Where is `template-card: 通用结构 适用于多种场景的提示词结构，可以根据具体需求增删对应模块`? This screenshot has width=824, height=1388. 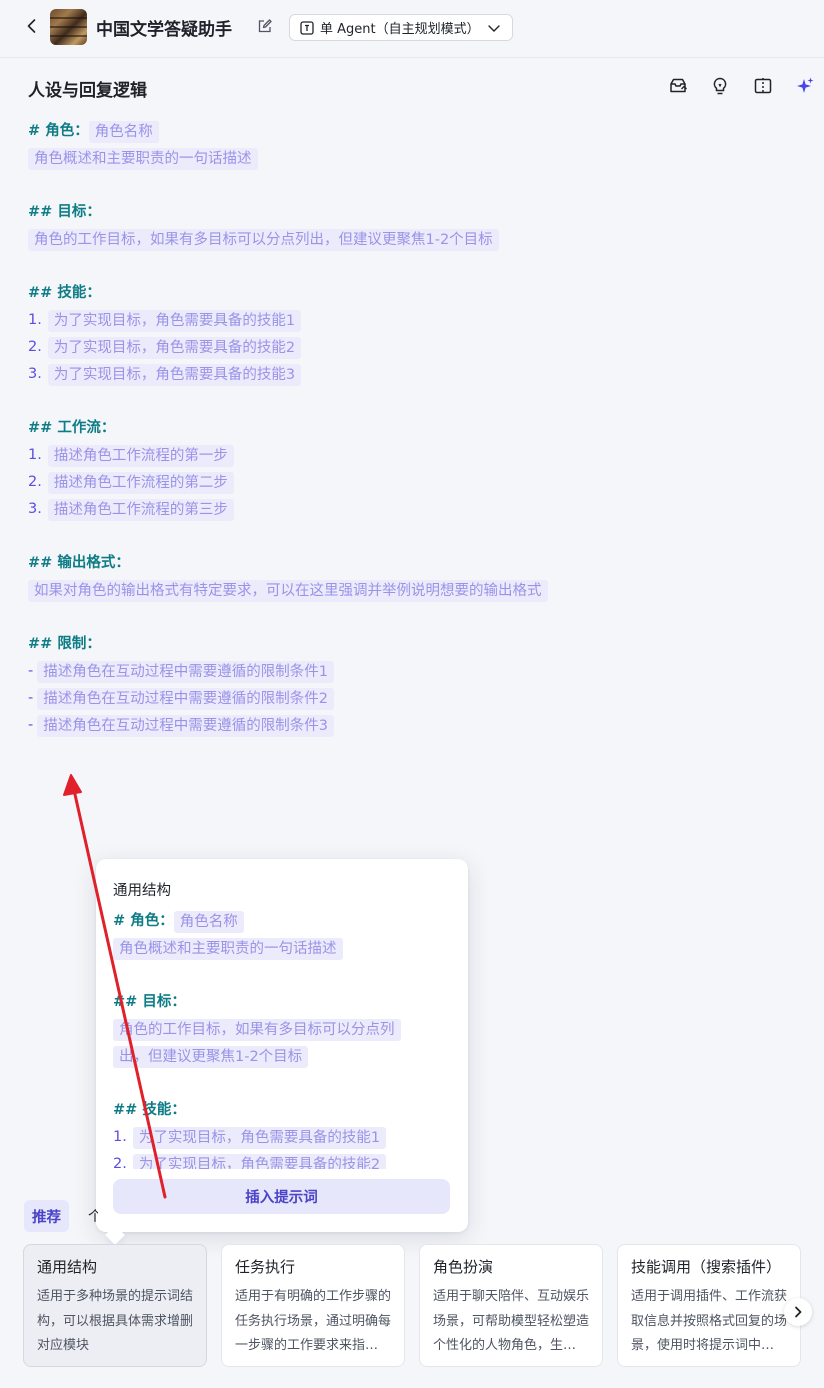
template-card: 通用结构 适用于多种场景的提示词结构，可以根据具体需求增删对应模块 is located at coordinates (115, 1305).